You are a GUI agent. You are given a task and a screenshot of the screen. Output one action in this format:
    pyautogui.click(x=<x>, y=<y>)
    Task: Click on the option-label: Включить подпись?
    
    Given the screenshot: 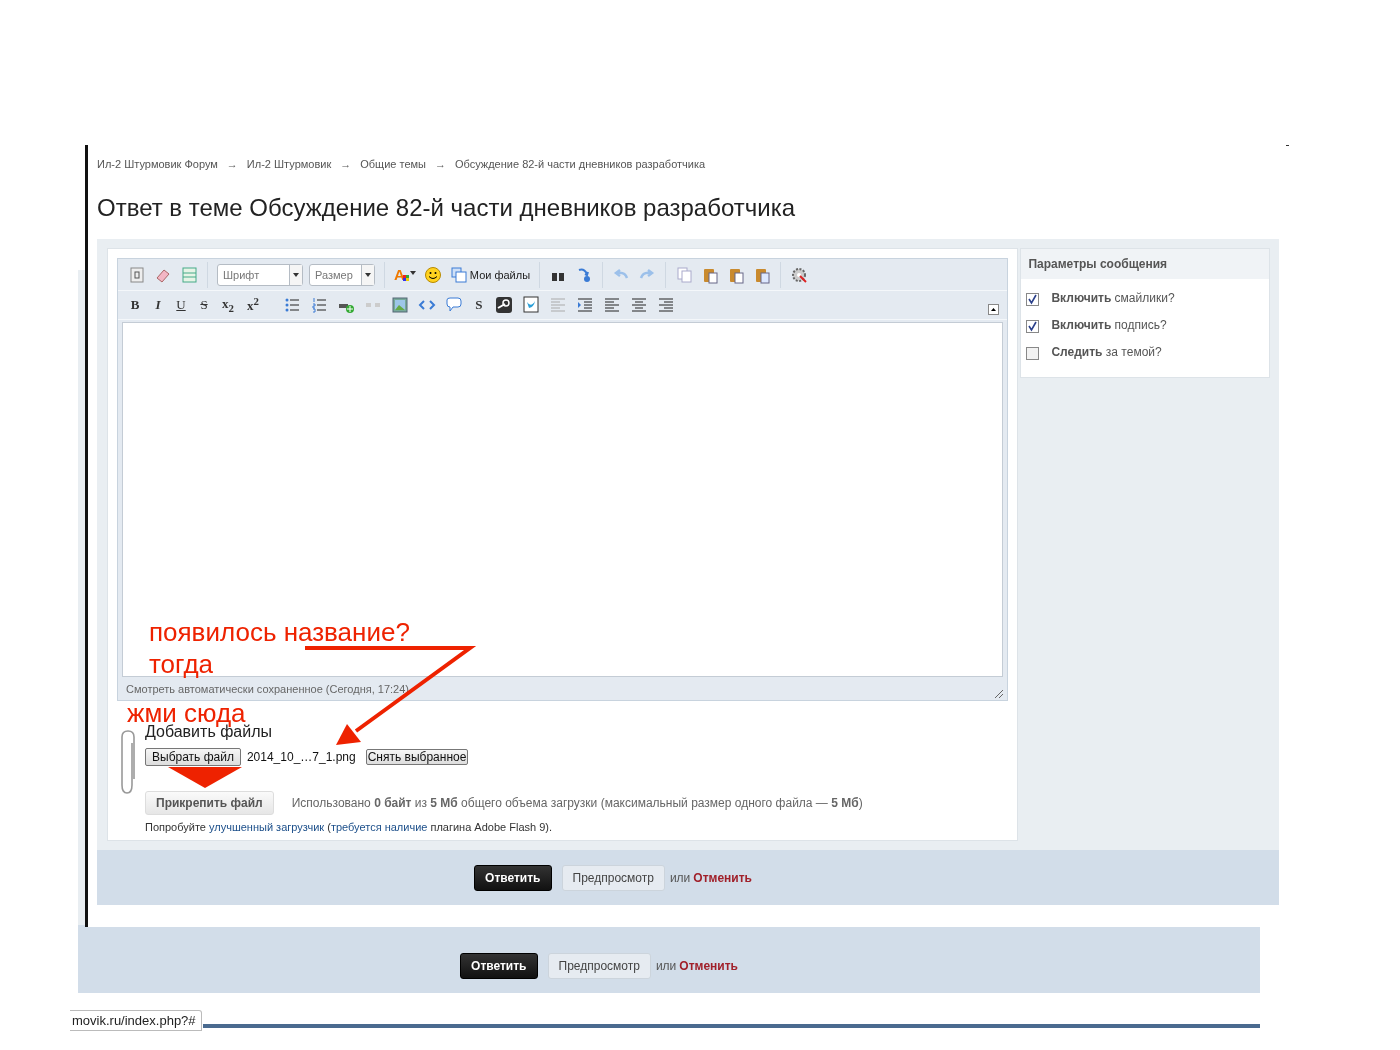 What is the action you would take?
    pyautogui.click(x=1109, y=324)
    